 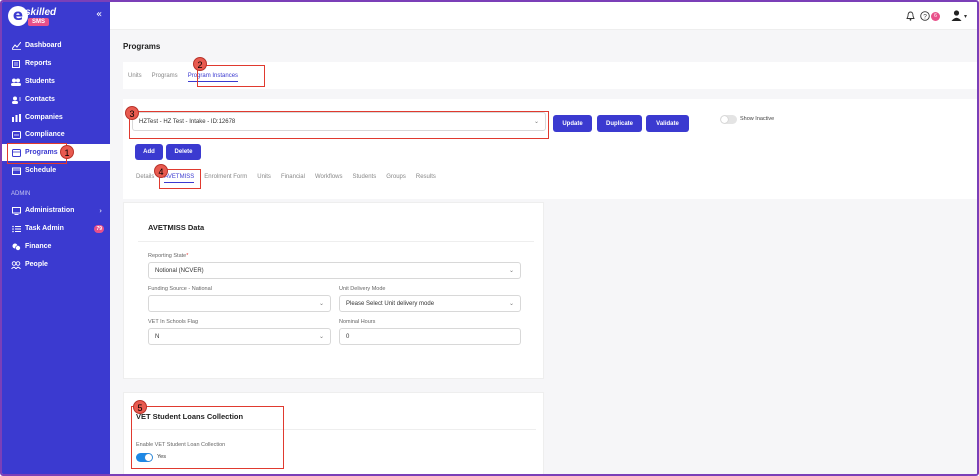 I want to click on unit-delivery-mode-value: Please Select Unit delivery mode, so click(x=390, y=303).